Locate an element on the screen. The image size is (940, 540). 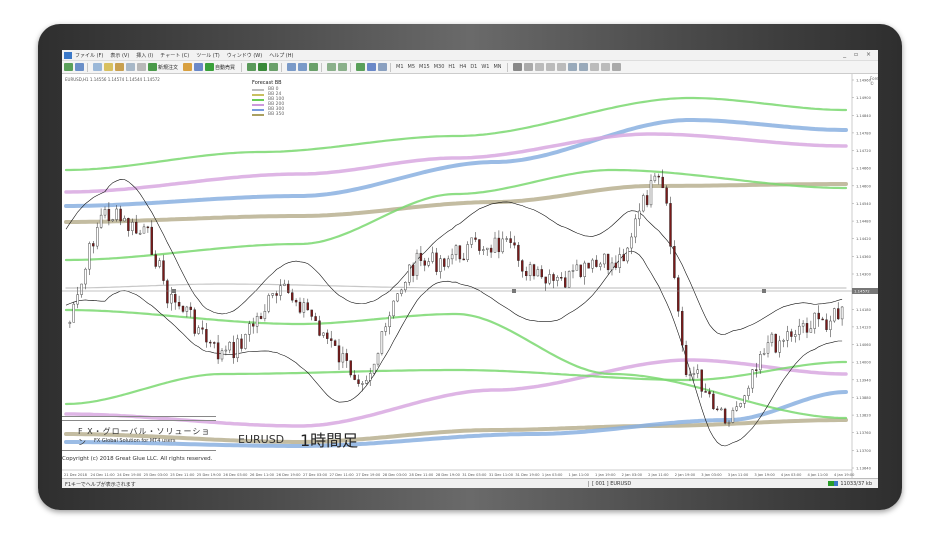
timeframe-m1: M1 is located at coordinates (400, 67).